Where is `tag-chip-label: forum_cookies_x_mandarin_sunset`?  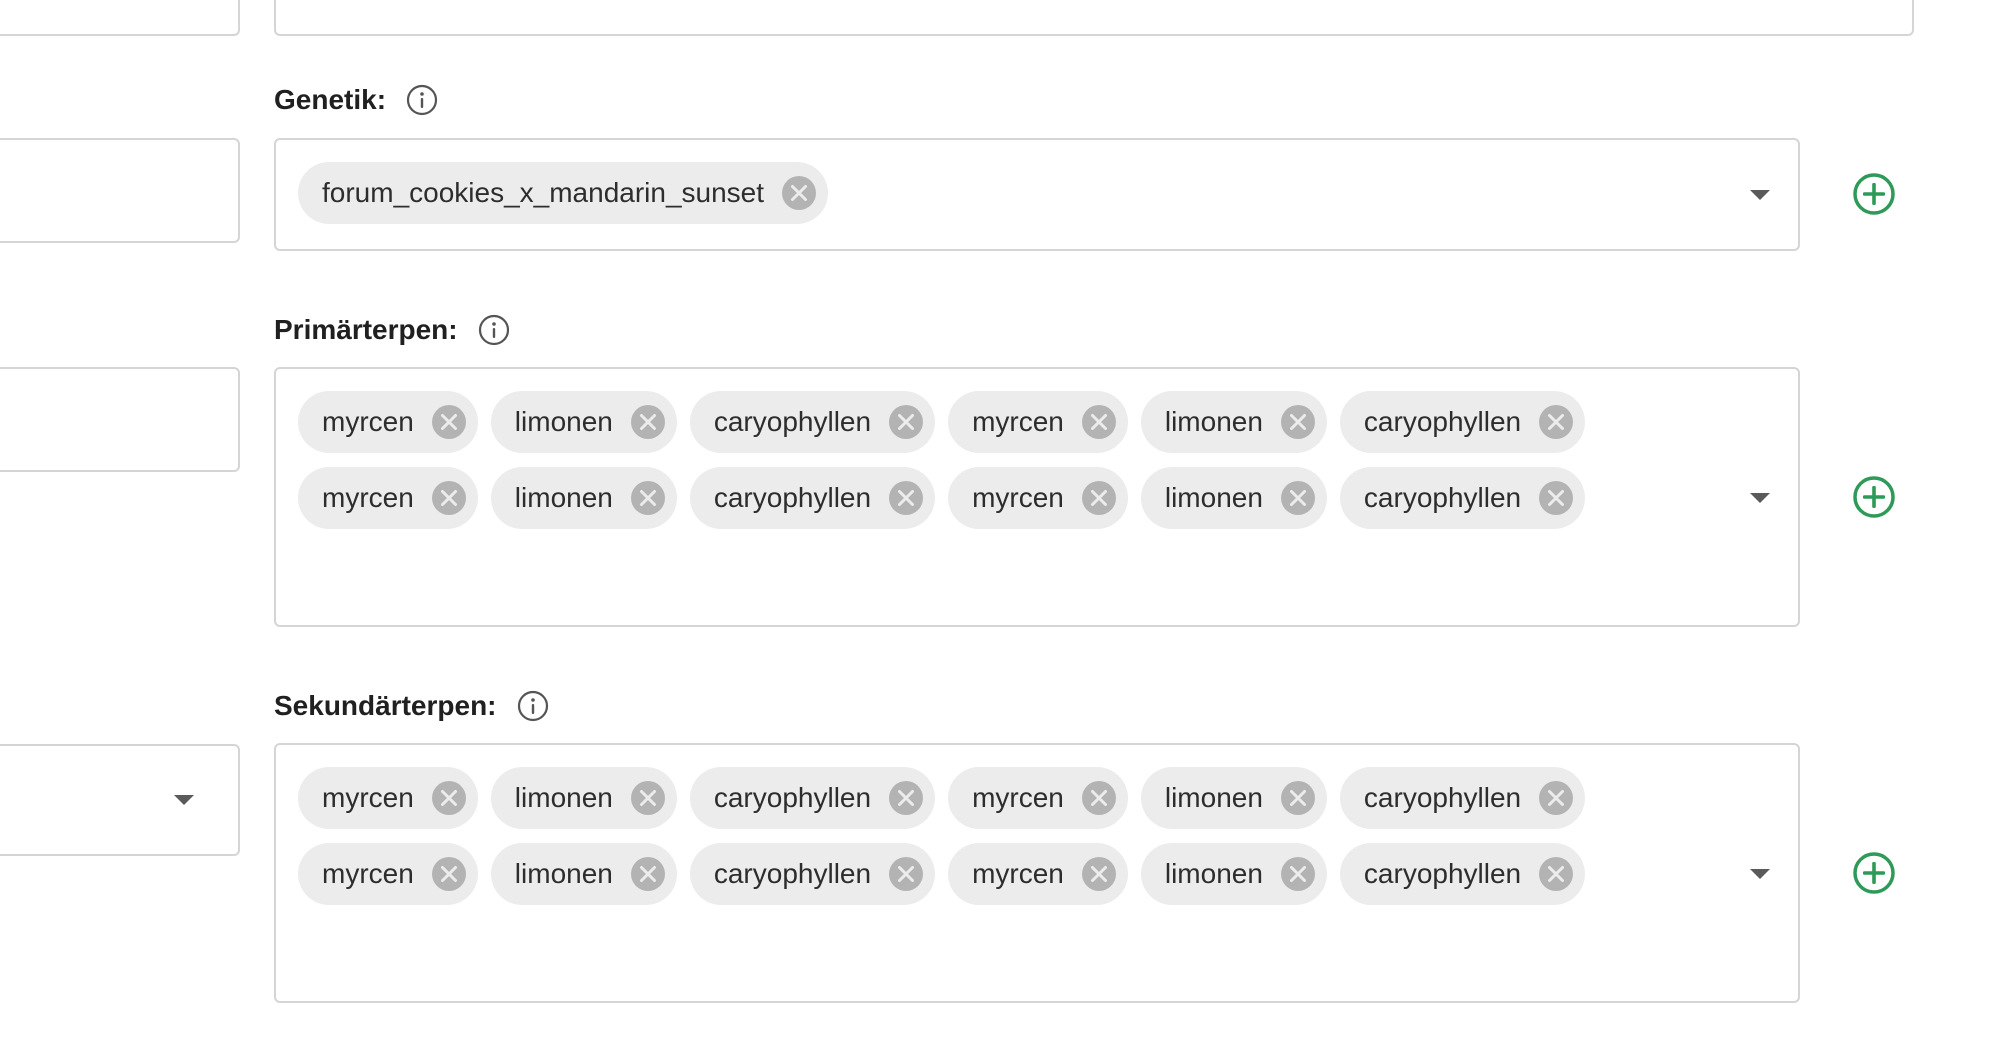 tag-chip-label: forum_cookies_x_mandarin_sunset is located at coordinates (543, 192).